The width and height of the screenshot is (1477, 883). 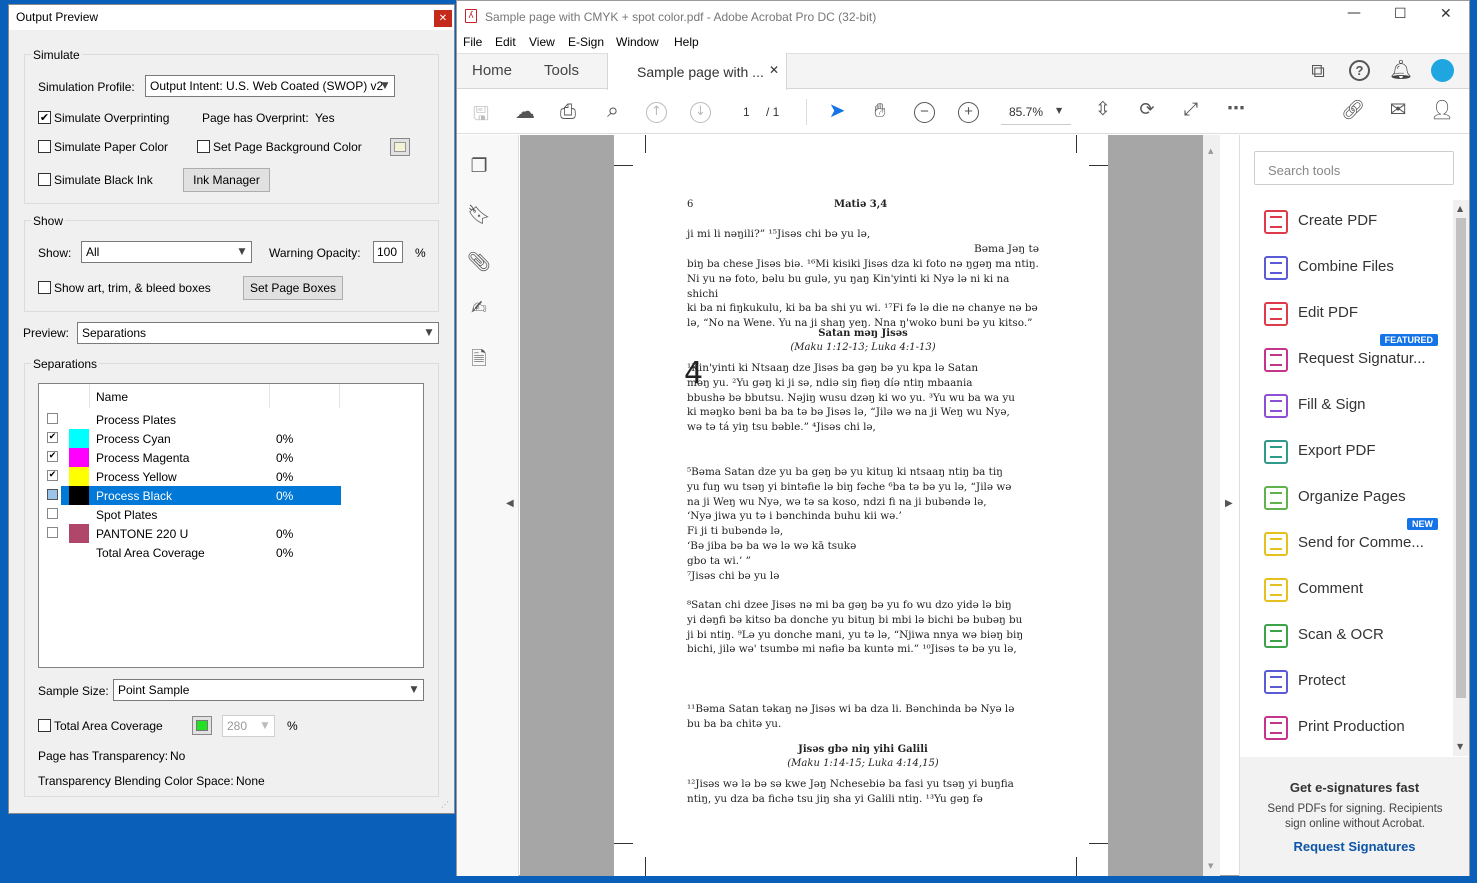 What do you see at coordinates (479, 308) in the screenshot?
I see `signature-pen-icon: ✍︎` at bounding box center [479, 308].